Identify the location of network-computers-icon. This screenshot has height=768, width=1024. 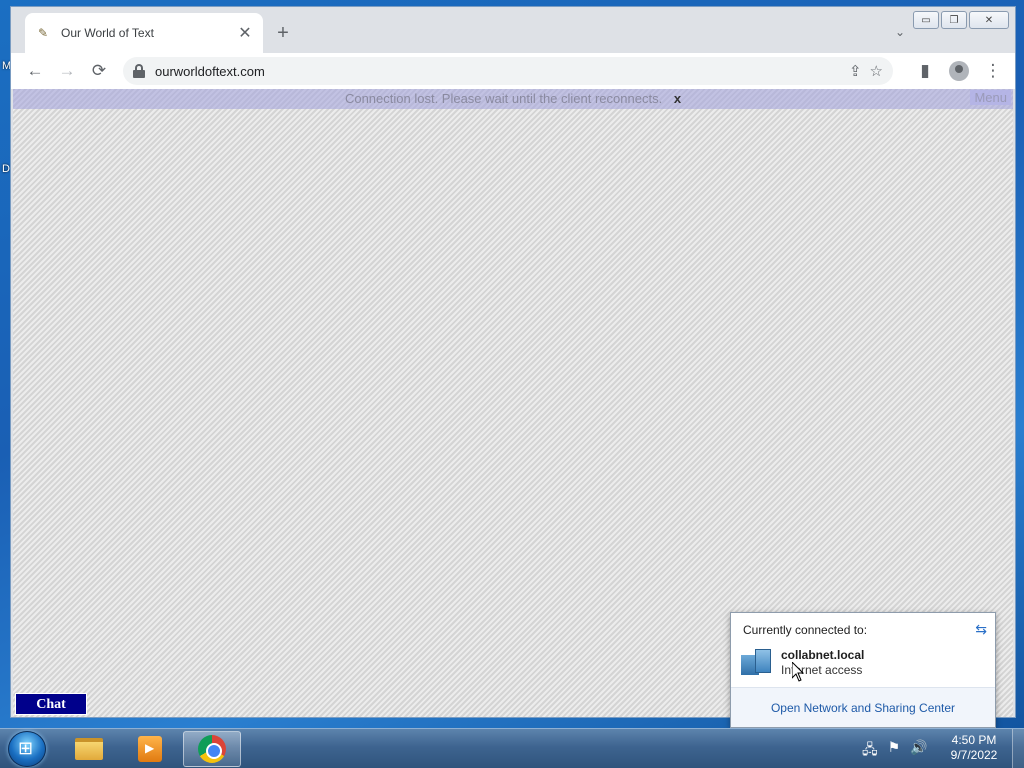
(756, 662).